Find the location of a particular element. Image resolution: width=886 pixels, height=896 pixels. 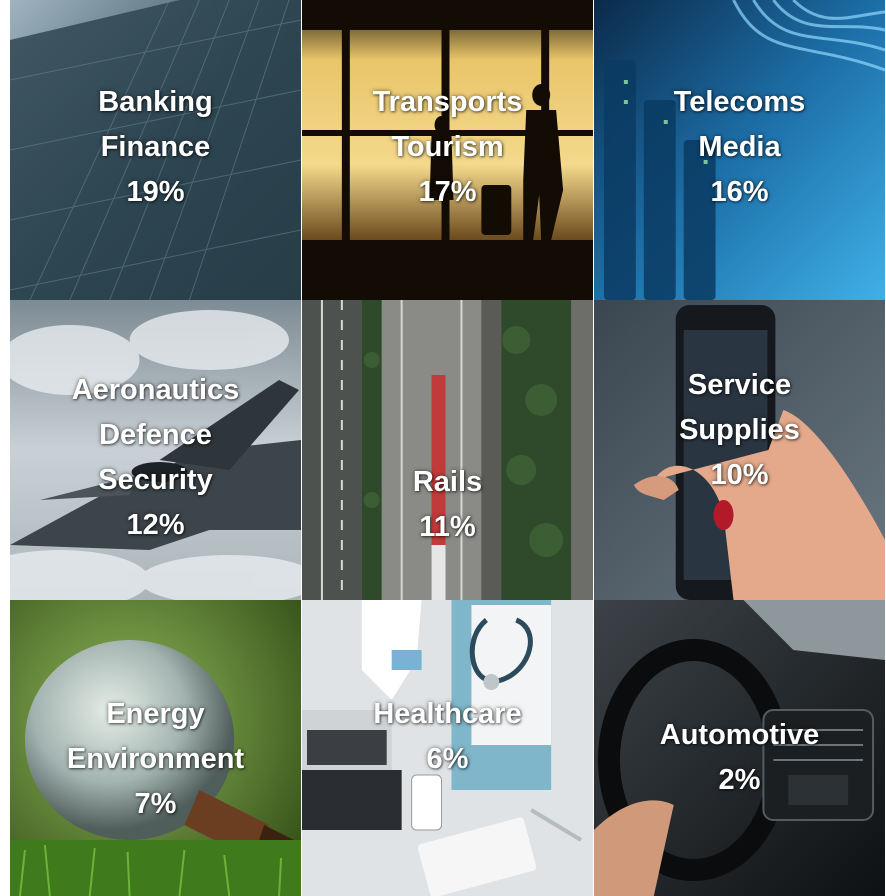

tile-label: Telecoms Media 16% is located at coordinates (739, 147).